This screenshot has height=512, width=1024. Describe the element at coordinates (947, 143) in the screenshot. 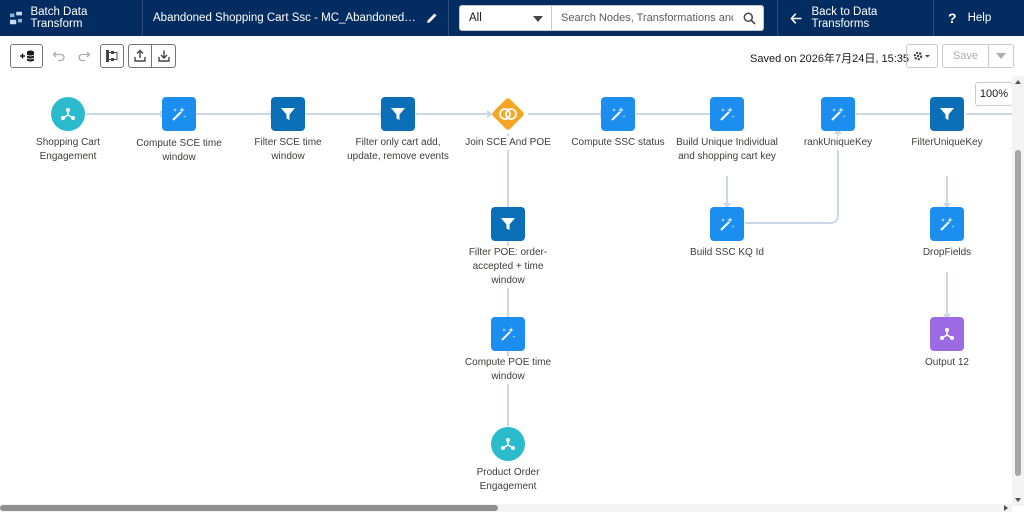

I see `node-label: FilterUniqueKey` at that location.